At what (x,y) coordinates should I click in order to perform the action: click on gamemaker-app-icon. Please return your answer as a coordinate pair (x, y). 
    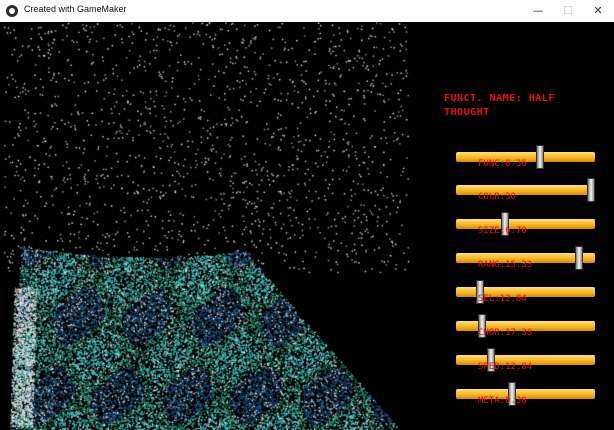
    Looking at the image, I should click on (12, 11).